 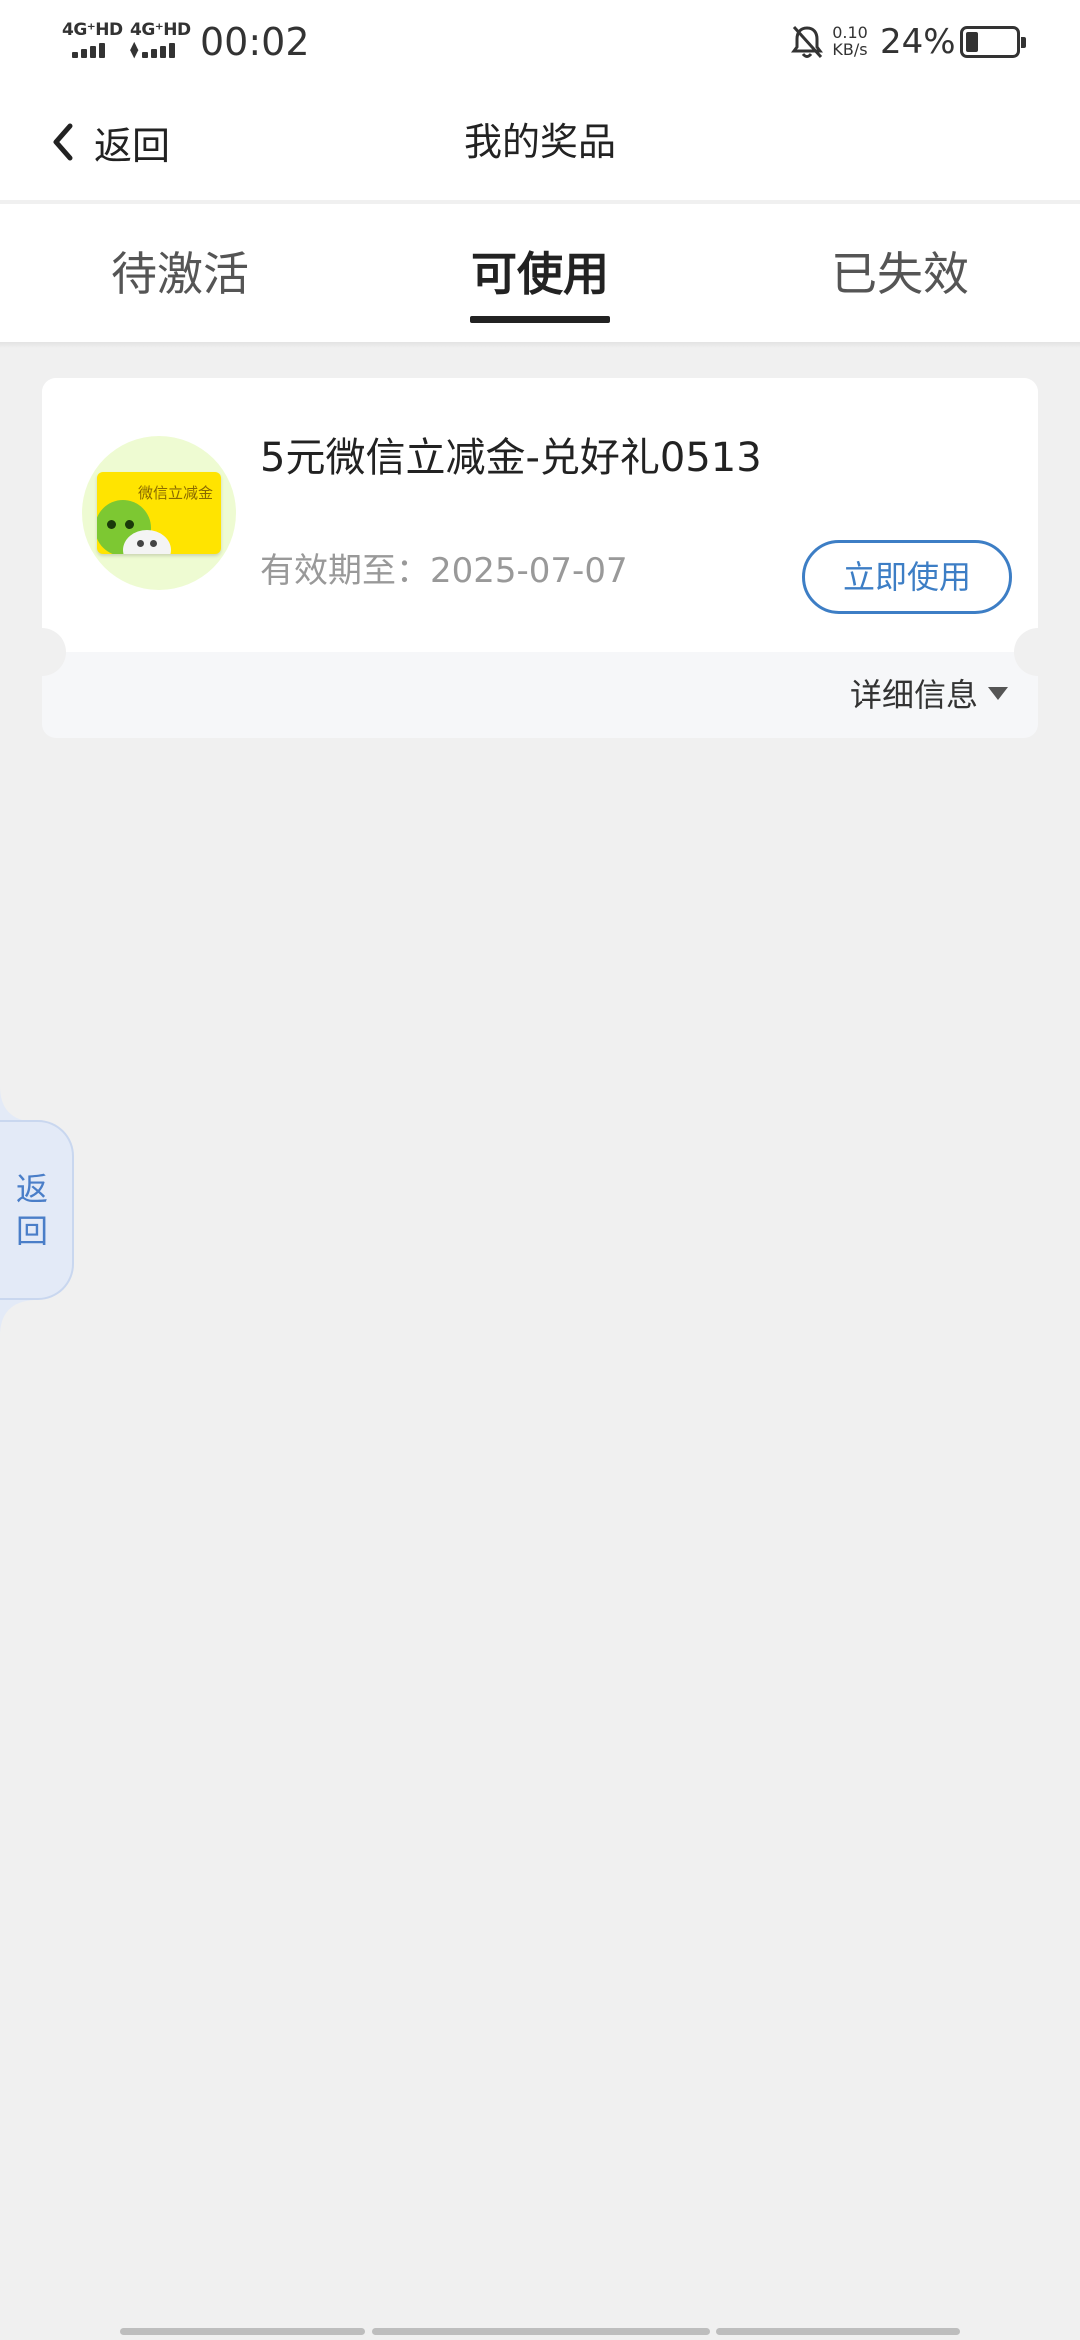 I want to click on status-time: 00:02, so click(x=255, y=42).